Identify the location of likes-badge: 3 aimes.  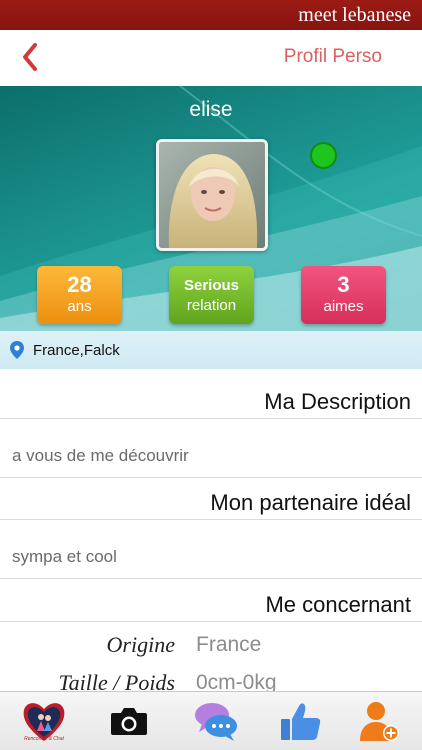
(343, 295).